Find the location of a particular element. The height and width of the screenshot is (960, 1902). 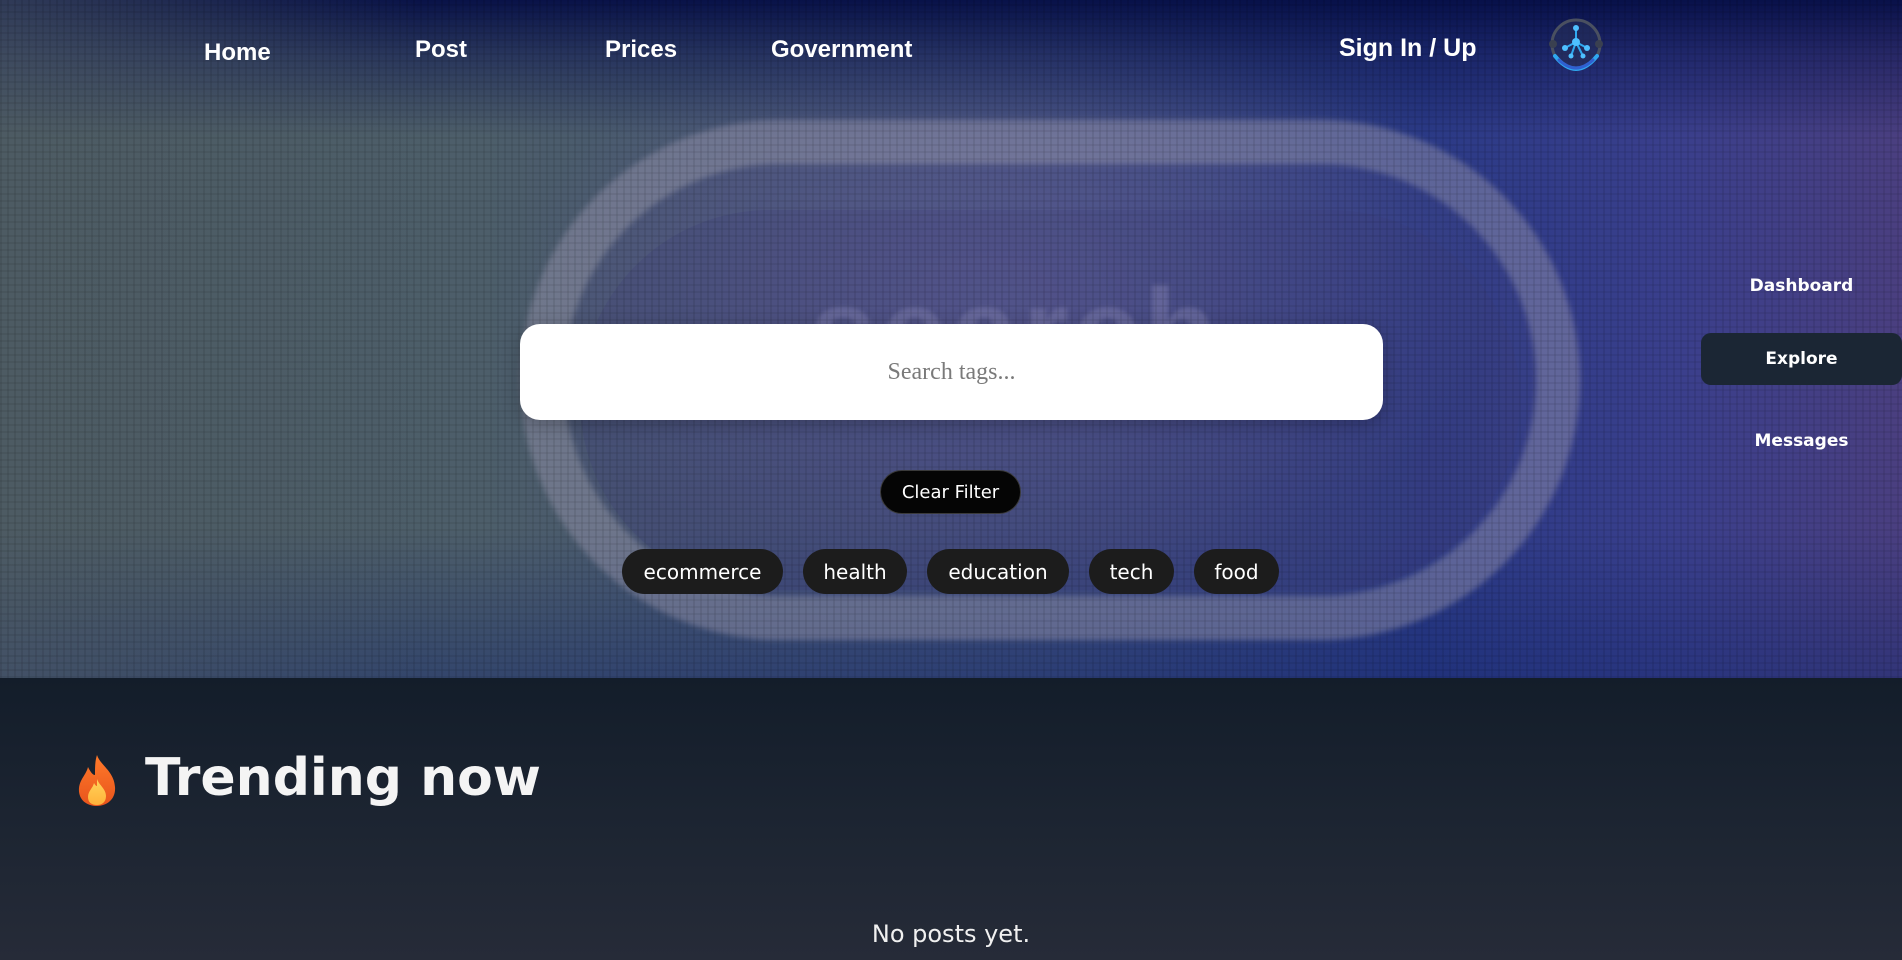

tag-search-box is located at coordinates (951, 372).